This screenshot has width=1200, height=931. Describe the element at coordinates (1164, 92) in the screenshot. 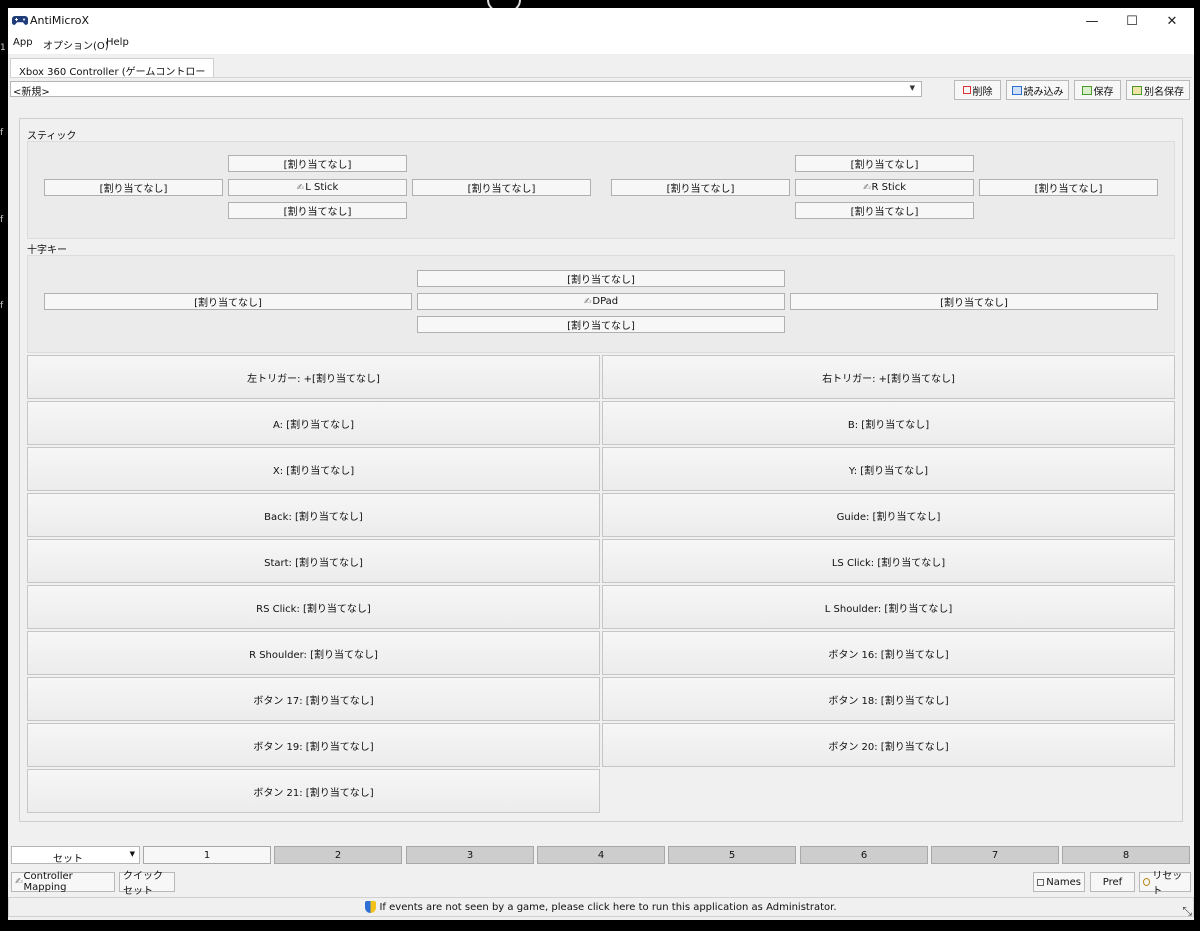

I see `save-as-label: 別名保存` at that location.